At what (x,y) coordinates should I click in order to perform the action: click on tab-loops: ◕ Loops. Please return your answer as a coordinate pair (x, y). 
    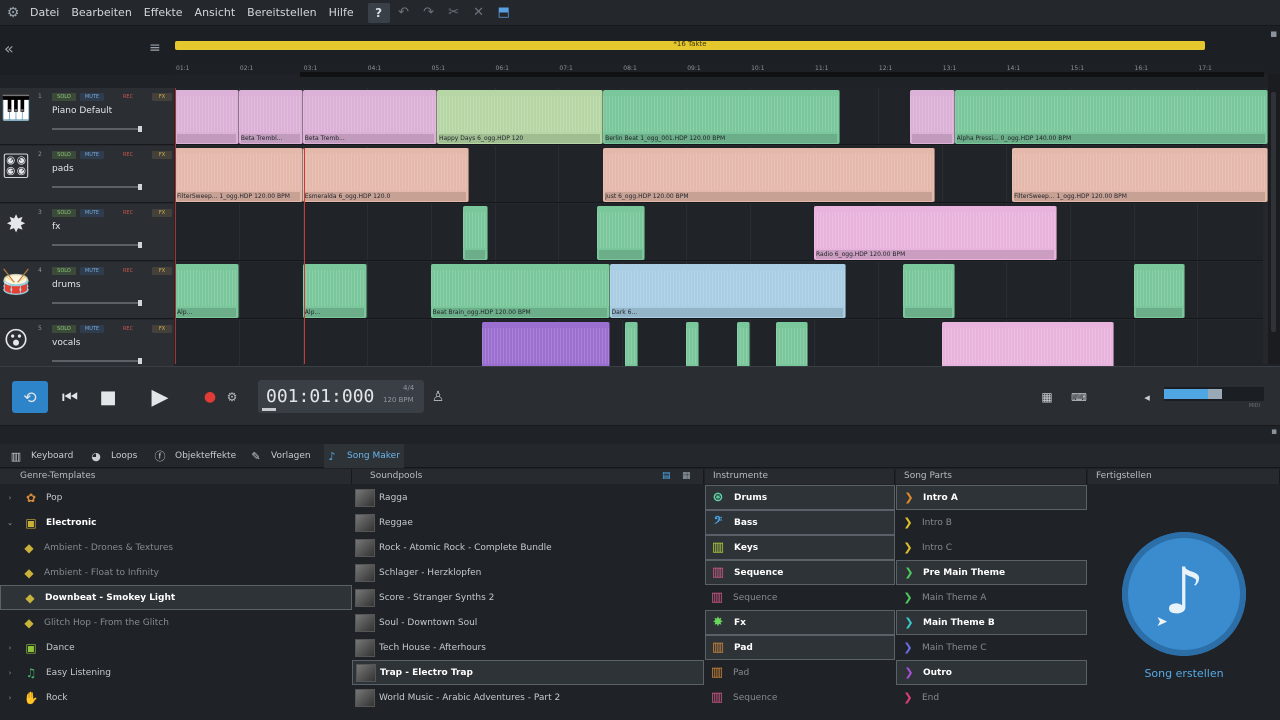
    Looking at the image, I should click on (116, 456).